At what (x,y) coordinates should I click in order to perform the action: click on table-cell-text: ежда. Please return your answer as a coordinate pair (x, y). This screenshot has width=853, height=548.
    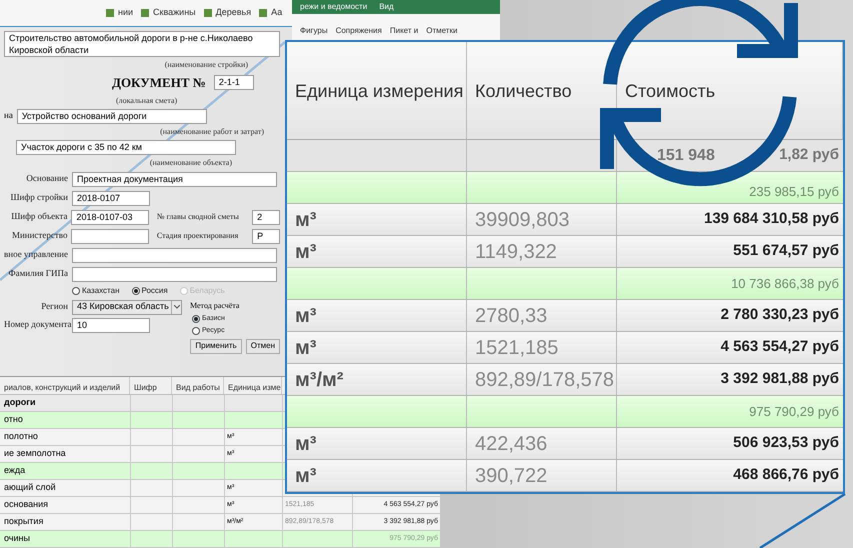
    Looking at the image, I should click on (14, 471).